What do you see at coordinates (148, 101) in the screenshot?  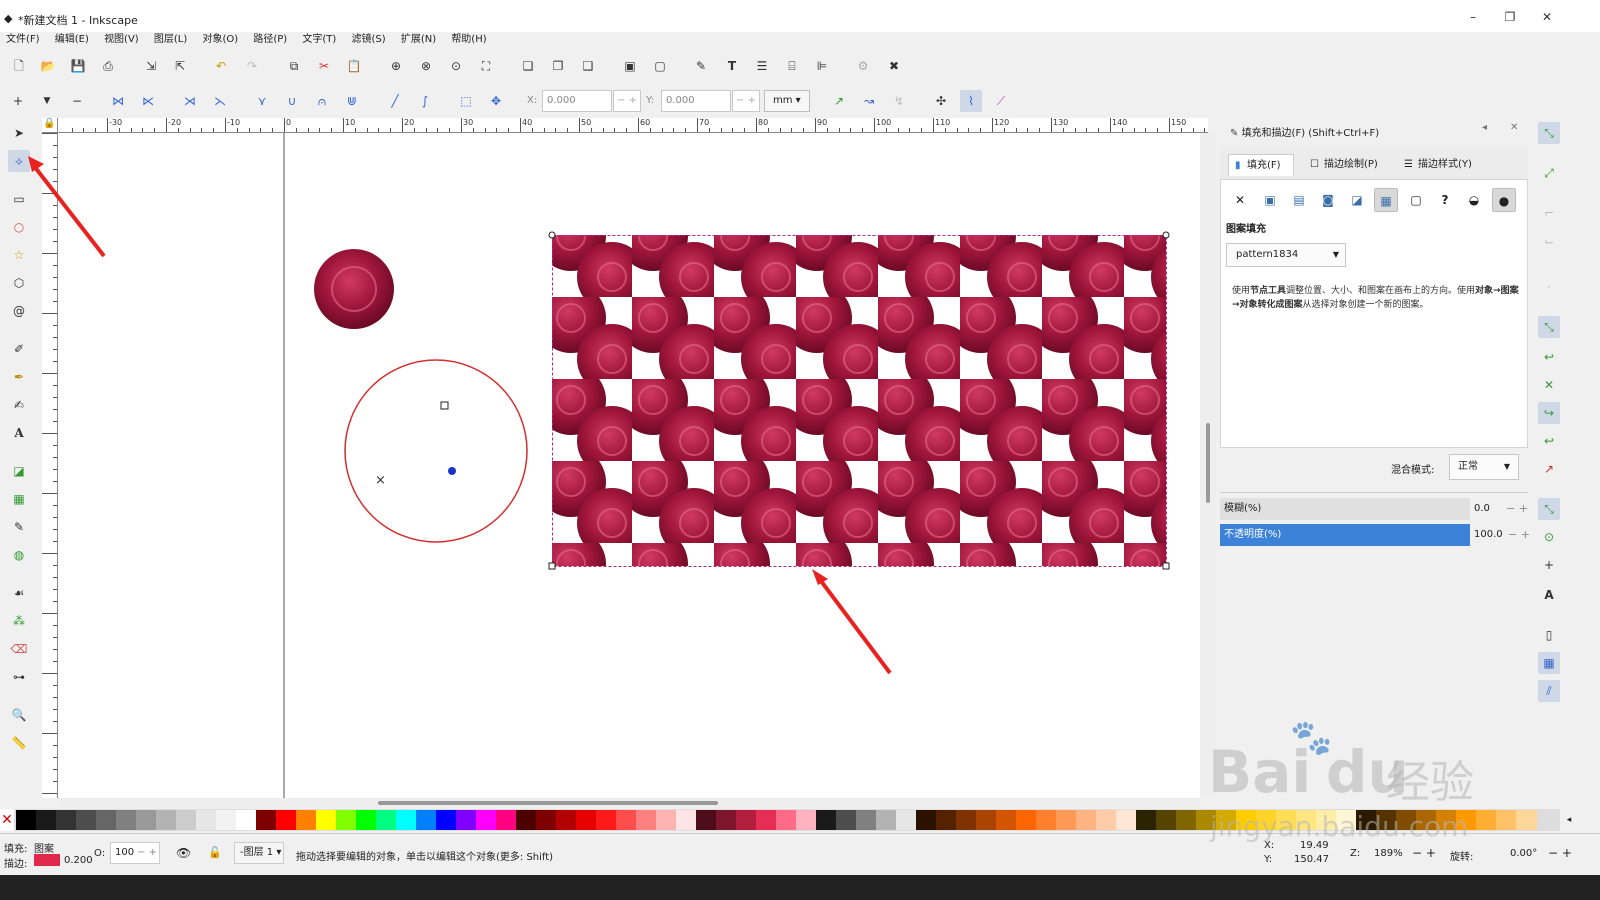 I see `break-path-icon: ⋉` at bounding box center [148, 101].